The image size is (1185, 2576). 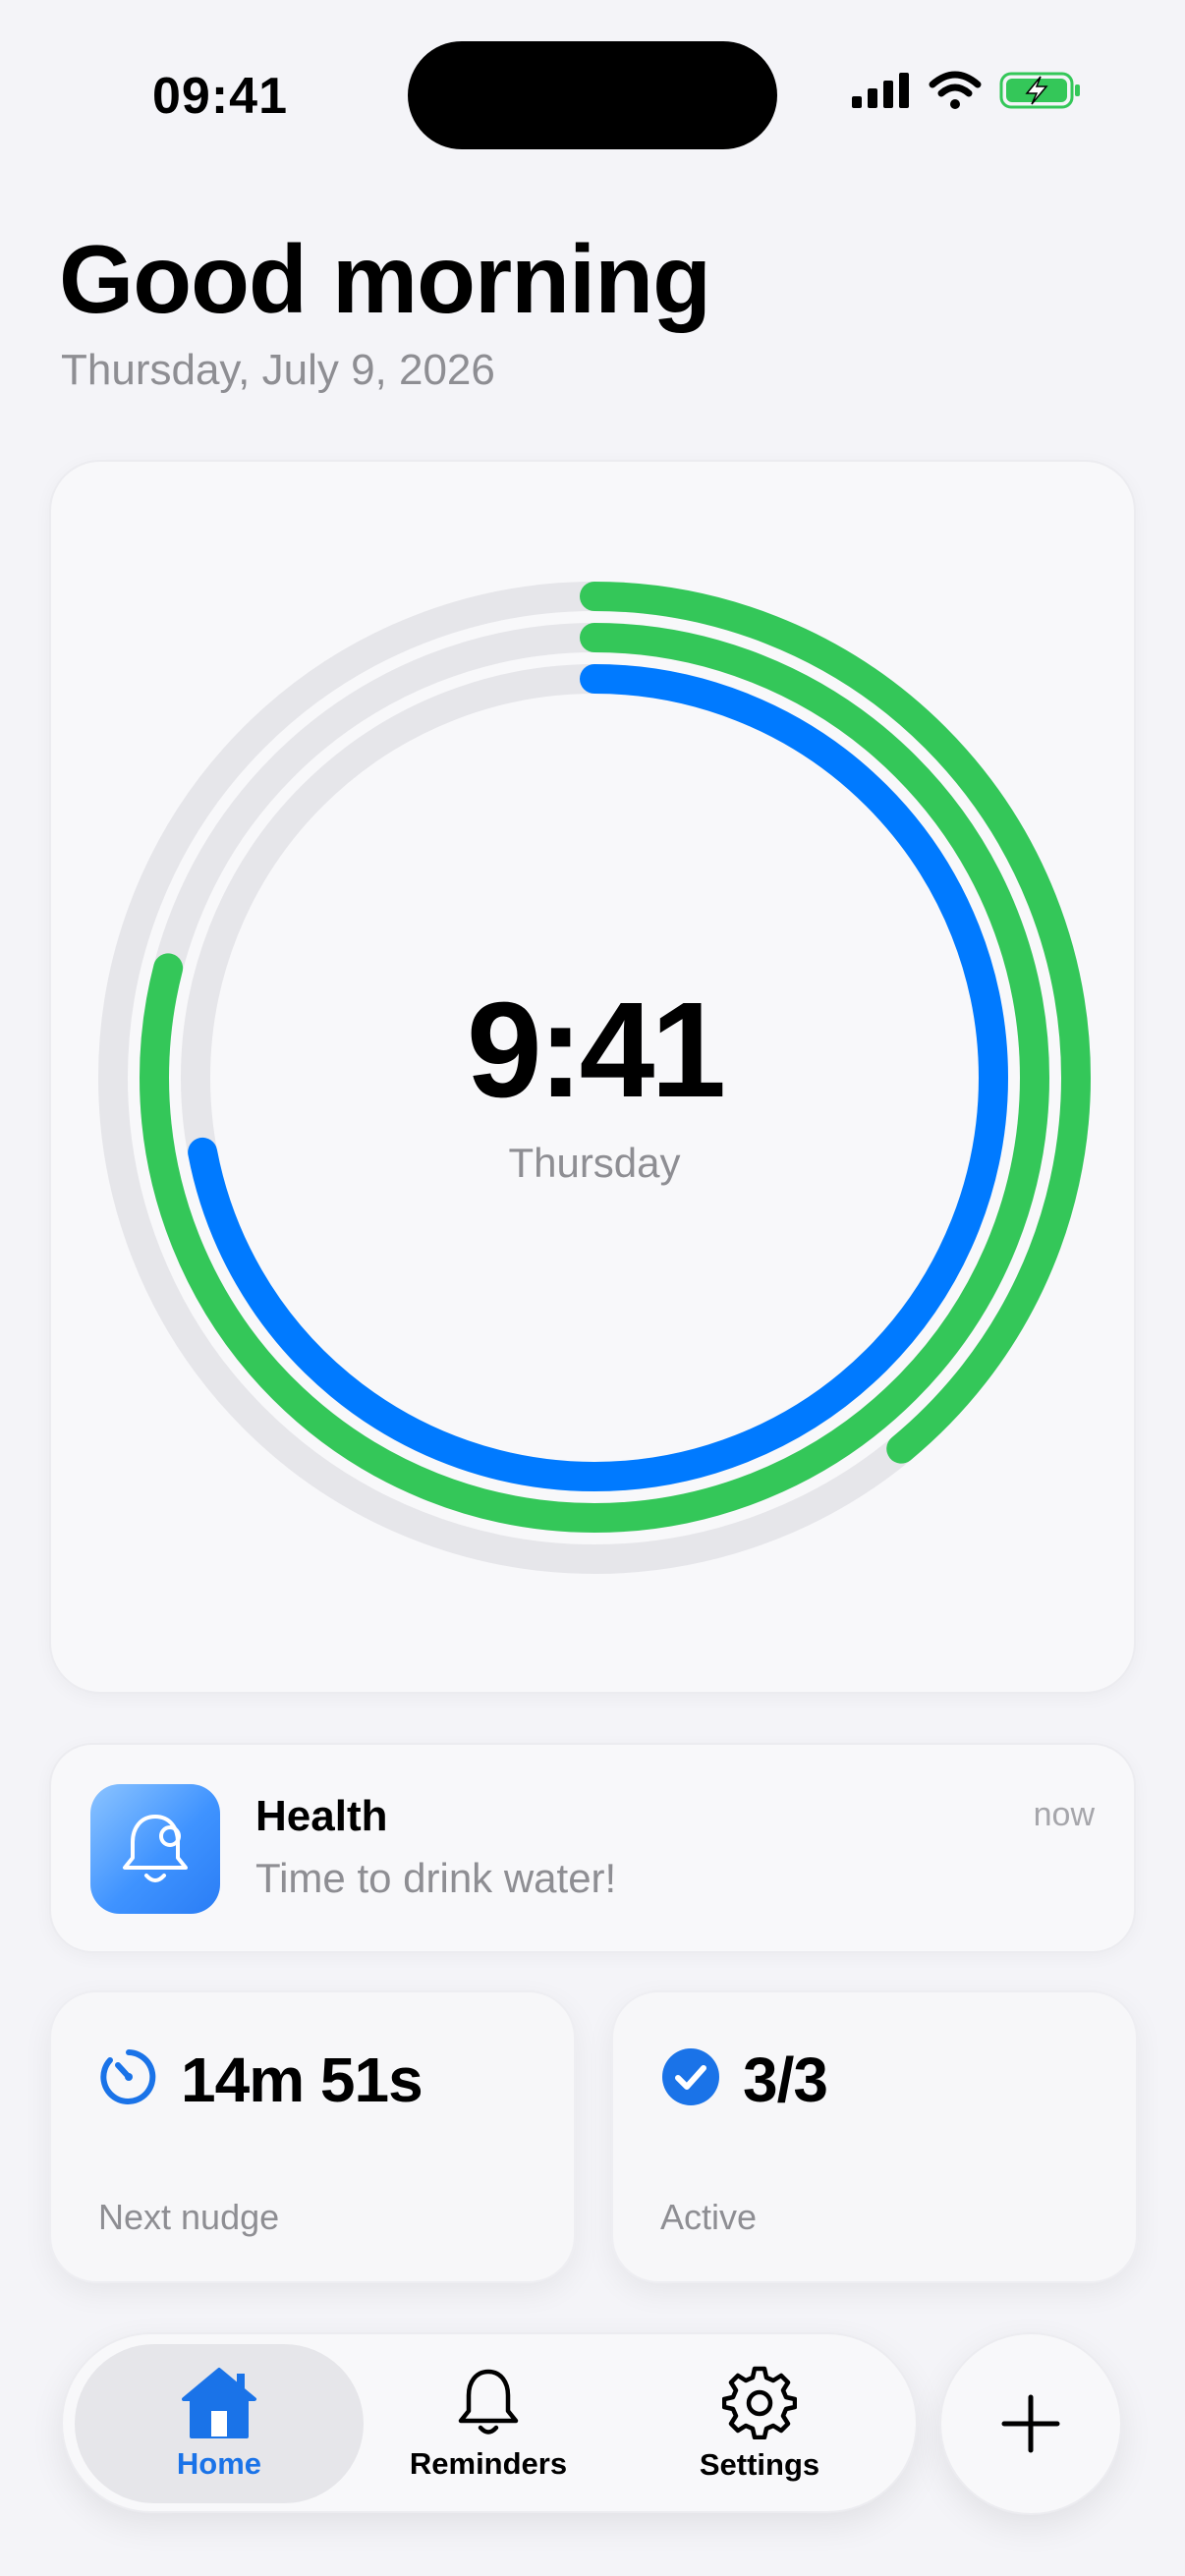 I want to click on tab-reminders: Reminders, so click(x=489, y=2423).